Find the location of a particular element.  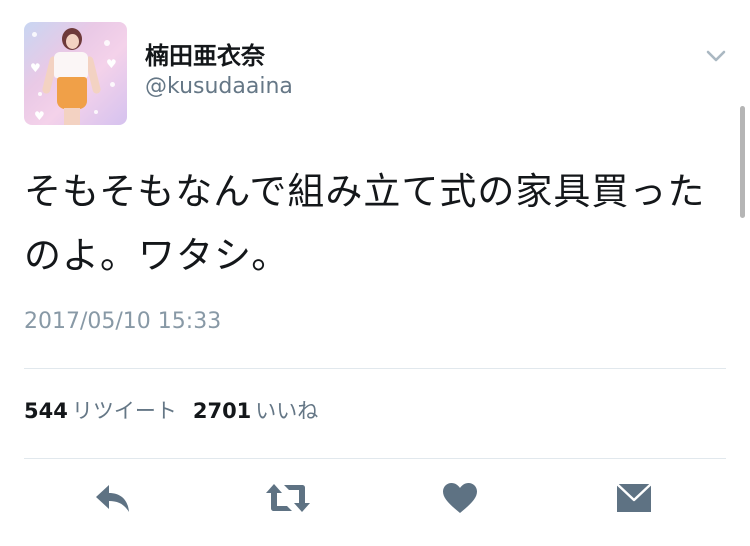

reply-button is located at coordinates (113, 500).